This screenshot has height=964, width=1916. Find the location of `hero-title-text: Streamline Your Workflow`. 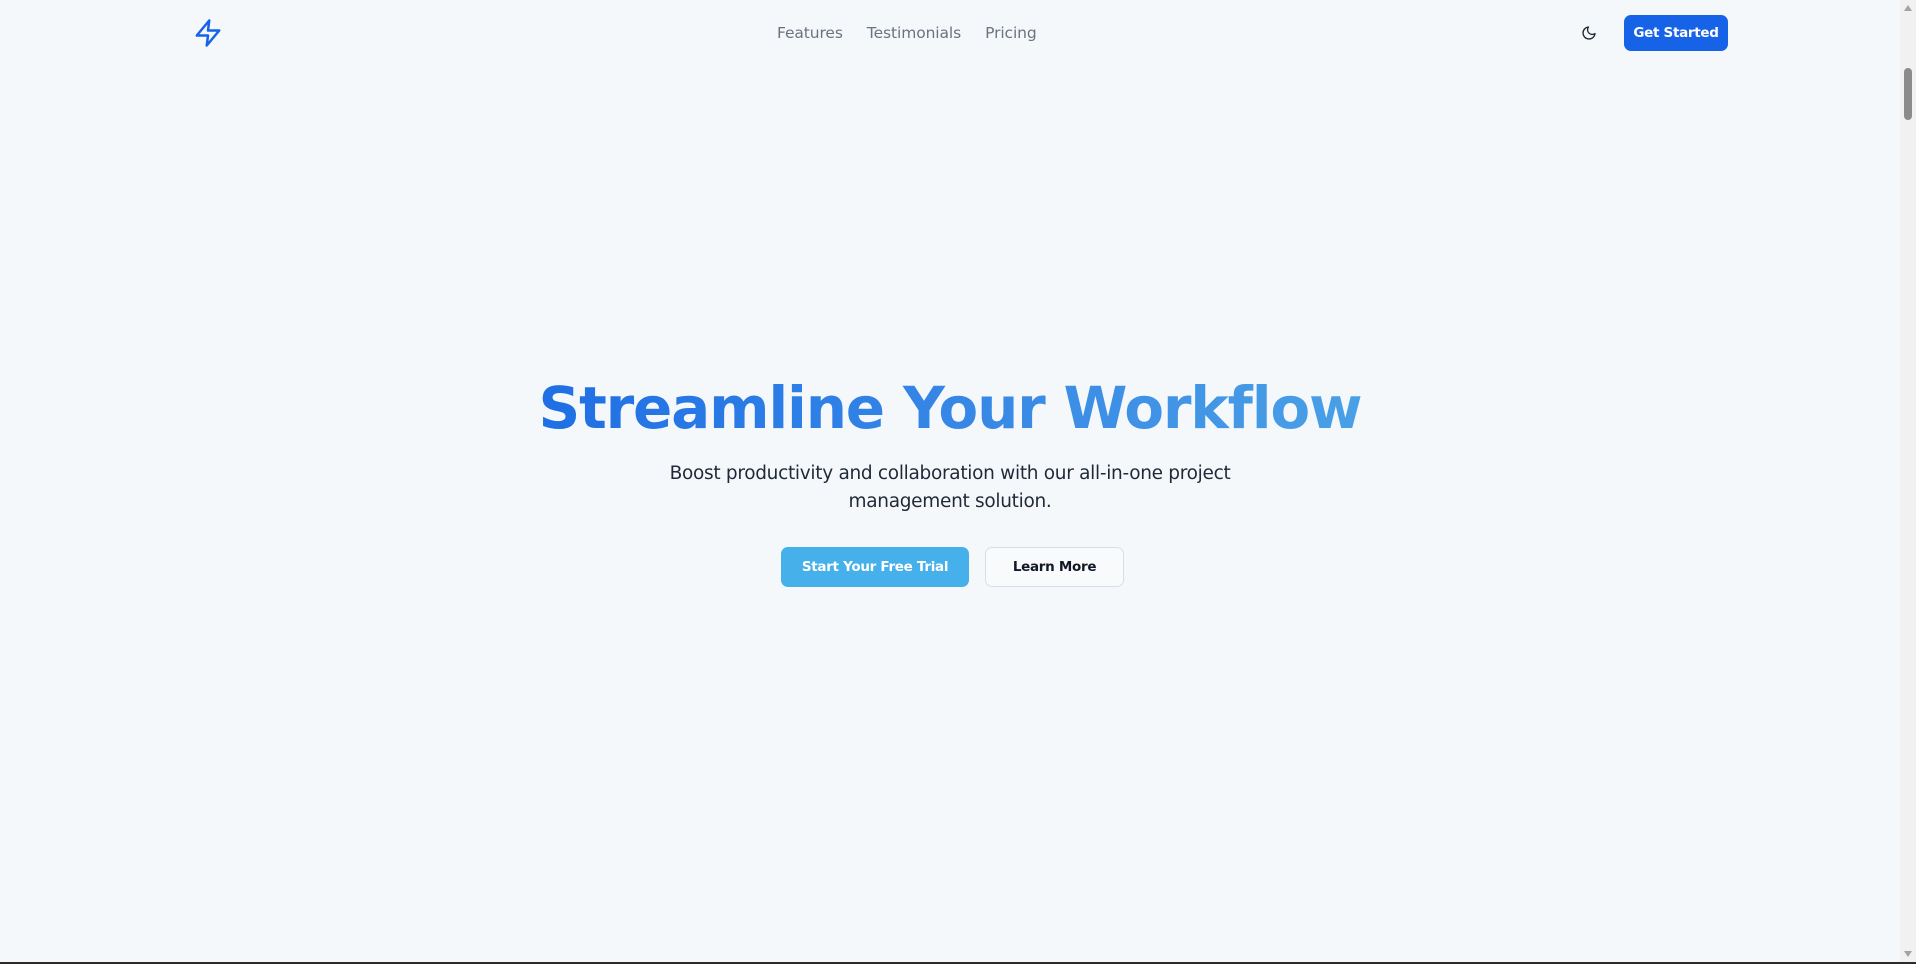

hero-title-text: Streamline Your Workflow is located at coordinates (950, 408).